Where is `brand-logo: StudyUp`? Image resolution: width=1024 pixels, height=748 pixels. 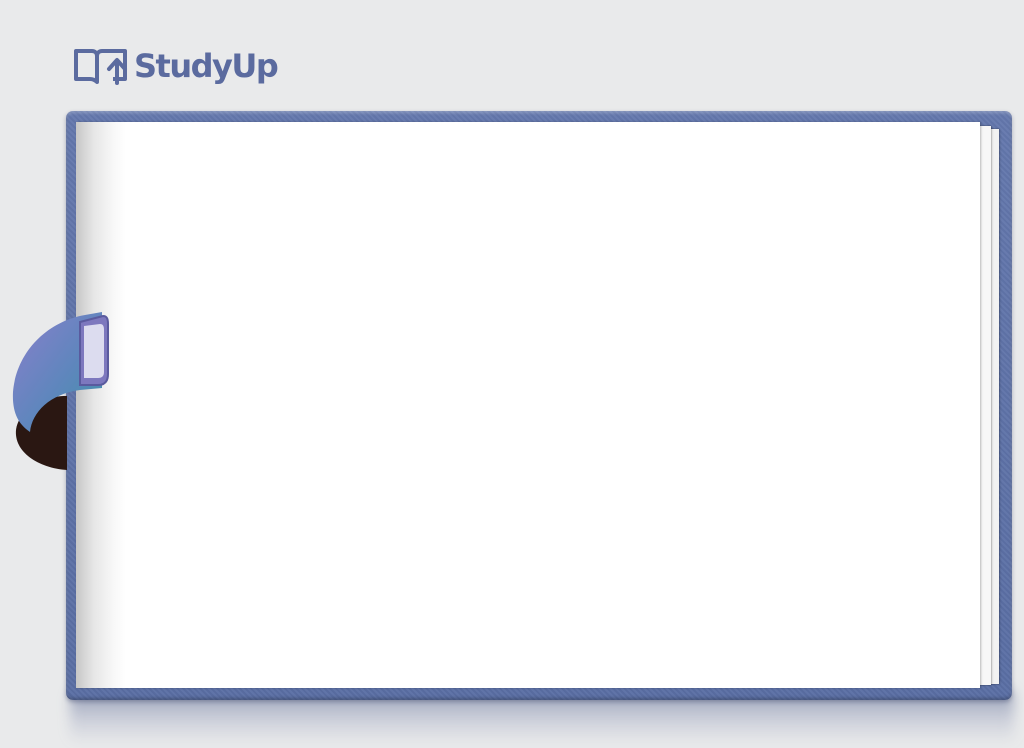
brand-logo: StudyUp is located at coordinates (176, 67).